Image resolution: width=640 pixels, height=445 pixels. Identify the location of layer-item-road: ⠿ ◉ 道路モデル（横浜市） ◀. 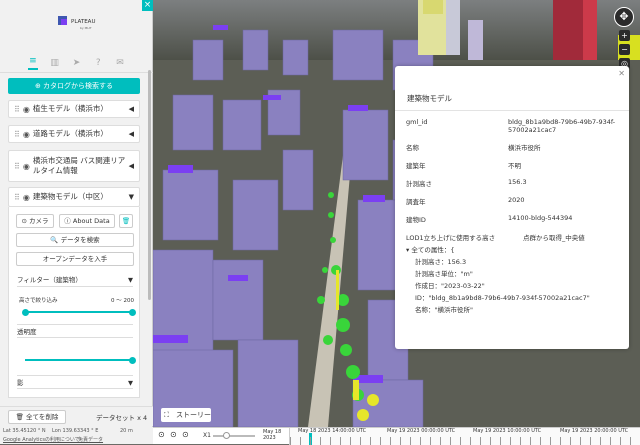
(74, 134).